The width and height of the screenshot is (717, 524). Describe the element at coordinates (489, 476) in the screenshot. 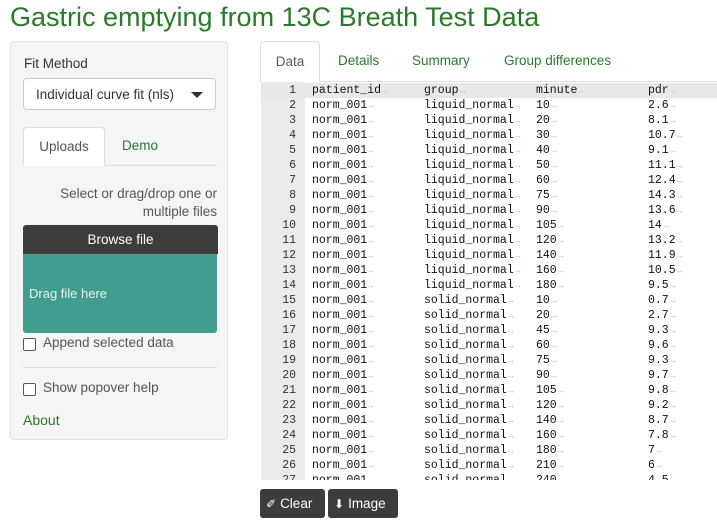

I see `table-row: 27norm_001→solid_normal→240→4.5→` at that location.